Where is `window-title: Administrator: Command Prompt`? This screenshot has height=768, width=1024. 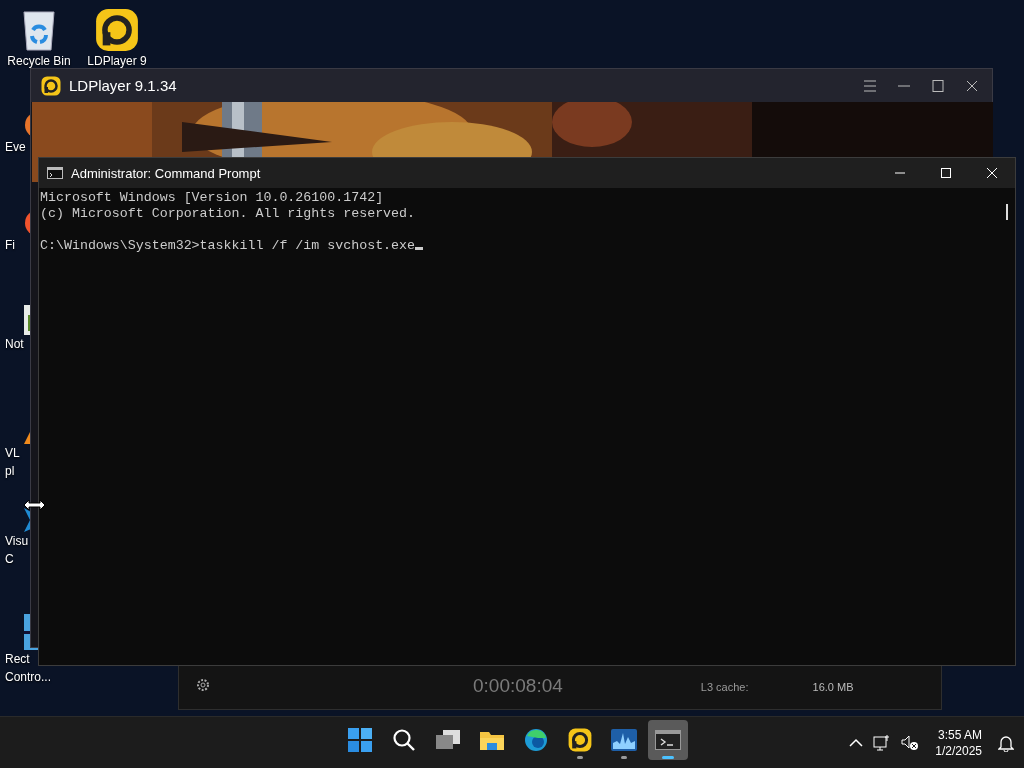 window-title: Administrator: Command Prompt is located at coordinates (166, 173).